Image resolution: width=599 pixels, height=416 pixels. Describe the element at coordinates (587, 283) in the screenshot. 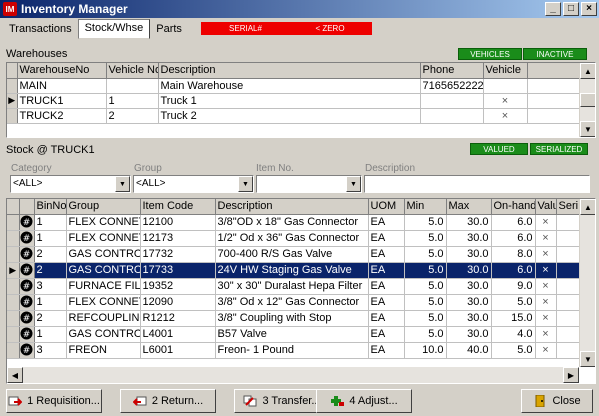

I see `stock-scrollbar: ▲ ▼` at that location.